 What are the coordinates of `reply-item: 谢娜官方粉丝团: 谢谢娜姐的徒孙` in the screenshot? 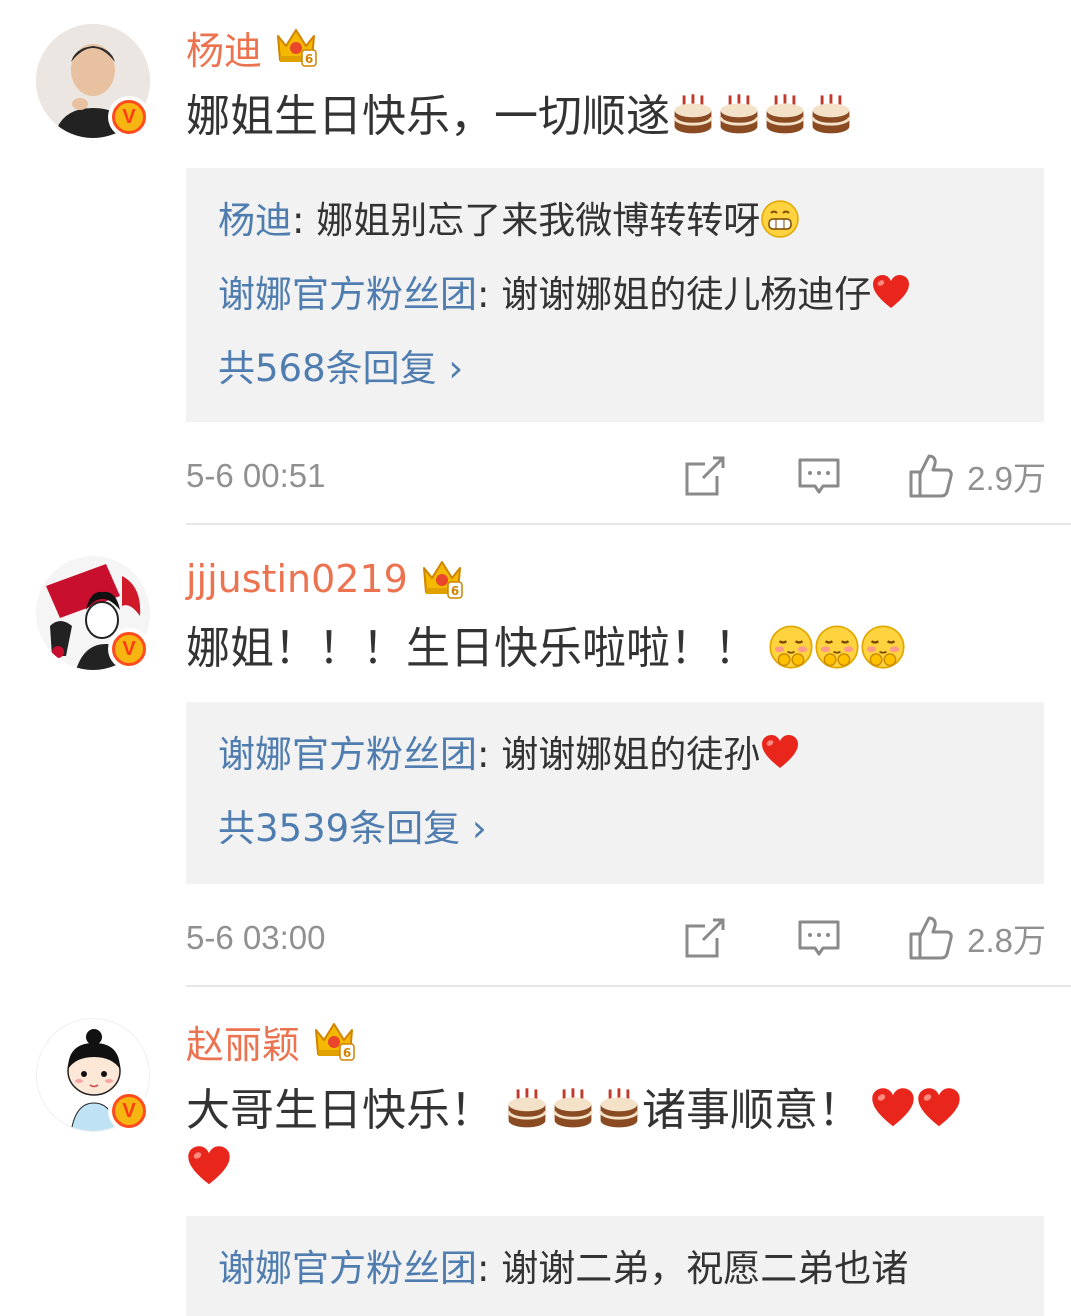 It's located at (631, 755).